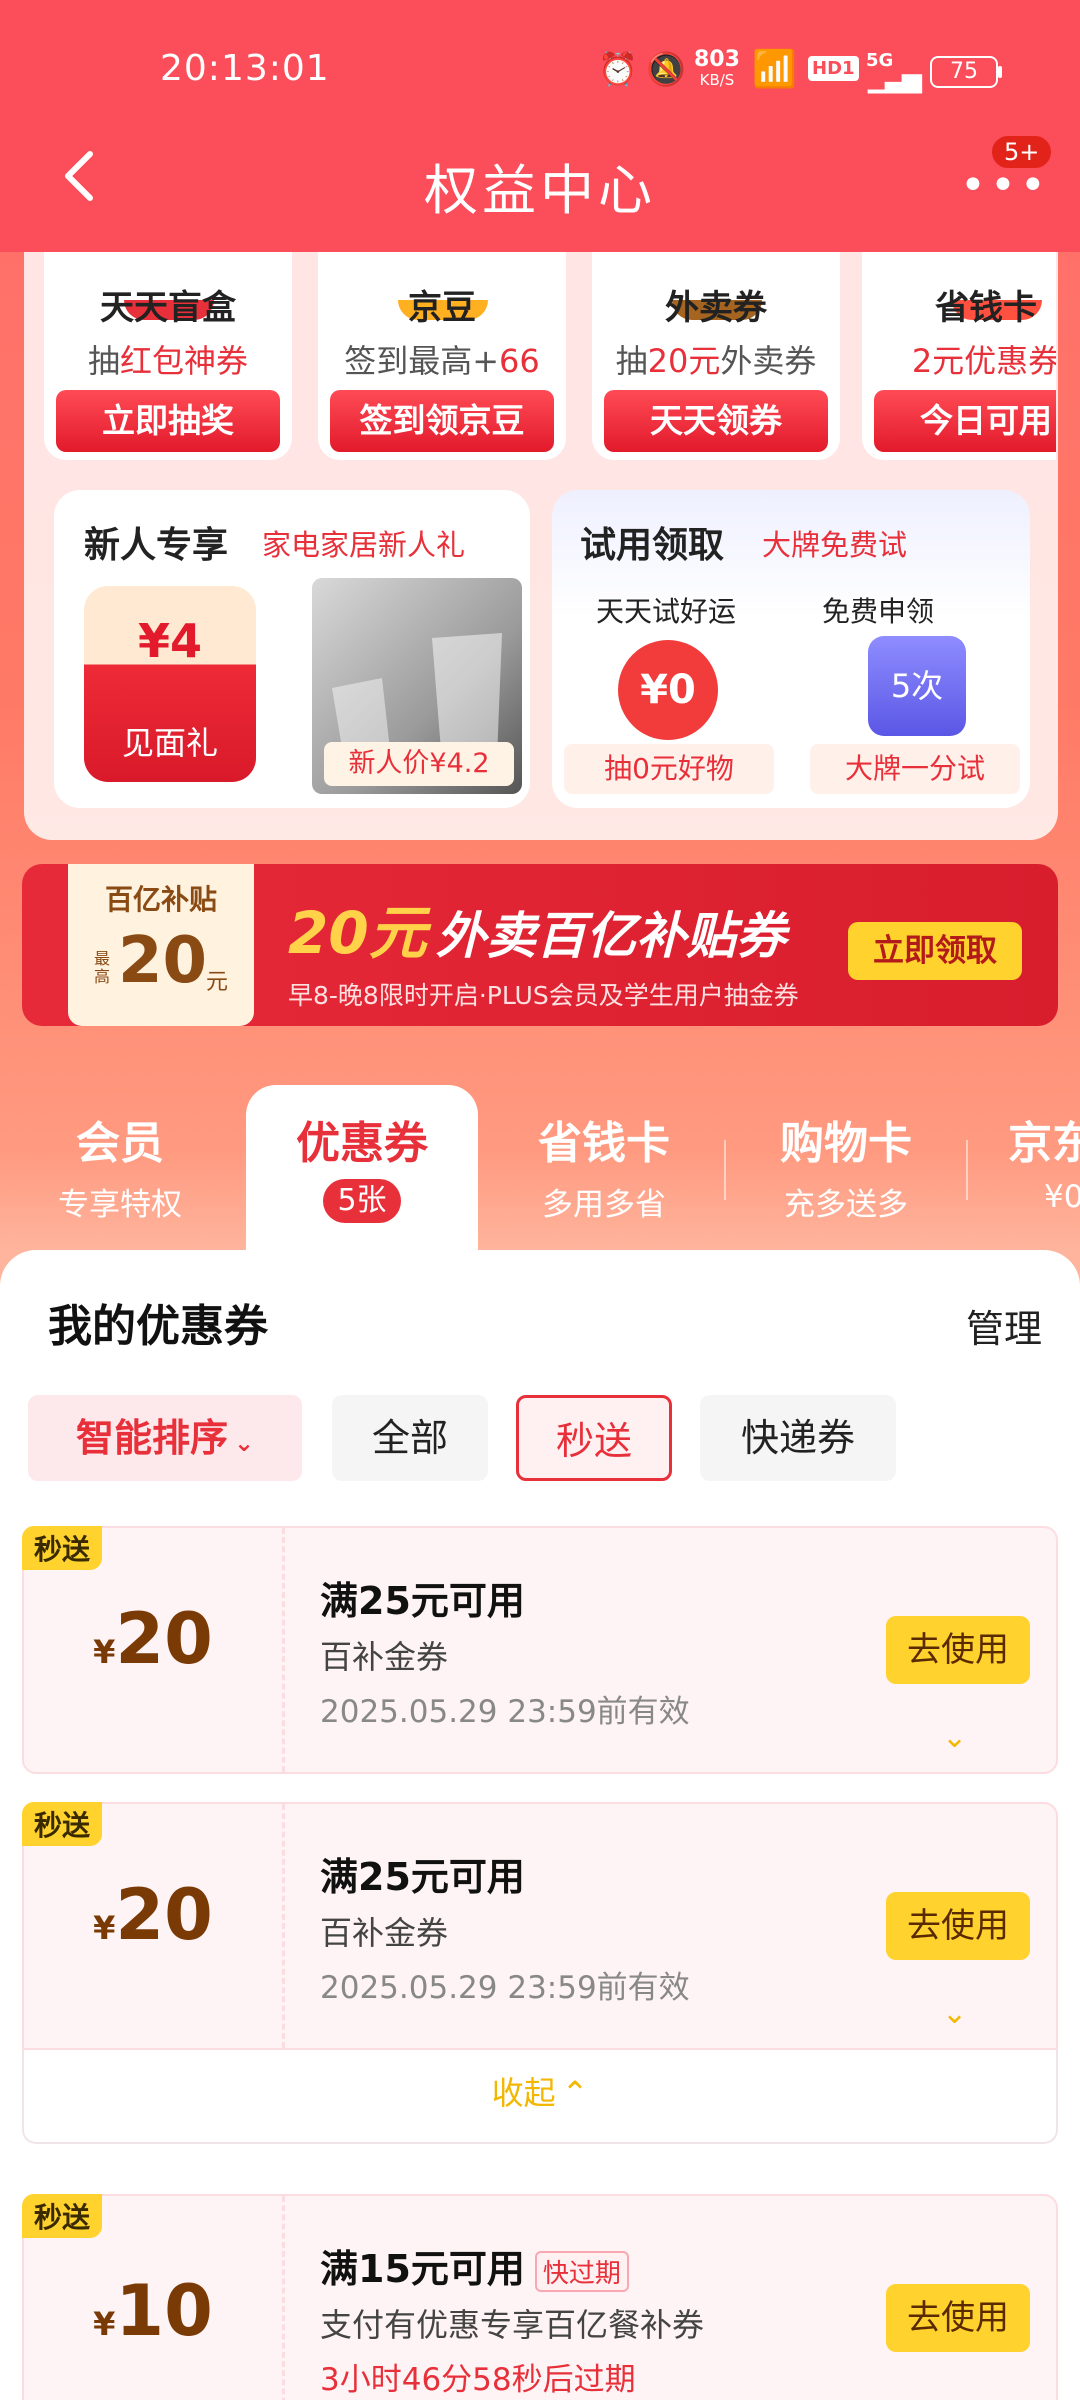 The width and height of the screenshot is (1080, 2400). What do you see at coordinates (163, 961) in the screenshot?
I see `subsidy-amount: 20` at bounding box center [163, 961].